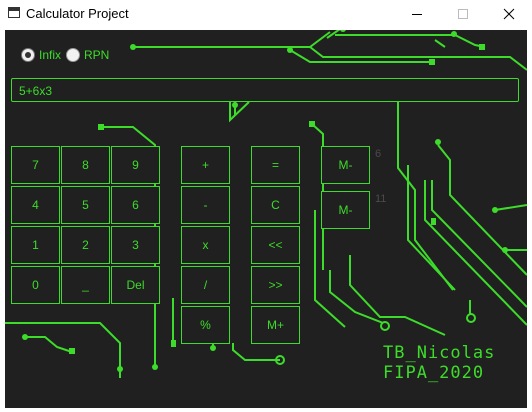  What do you see at coordinates (73, 55) in the screenshot?
I see `radio-unselected-icon` at bounding box center [73, 55].